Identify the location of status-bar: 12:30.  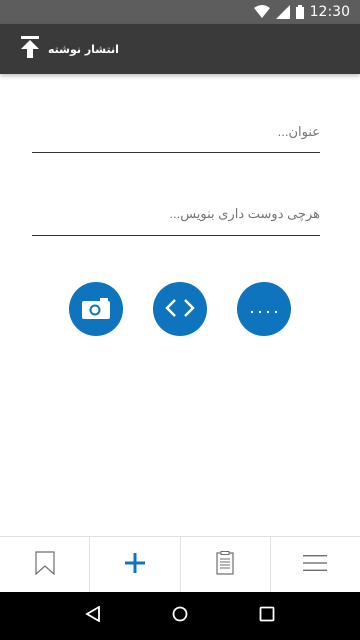
(180, 12).